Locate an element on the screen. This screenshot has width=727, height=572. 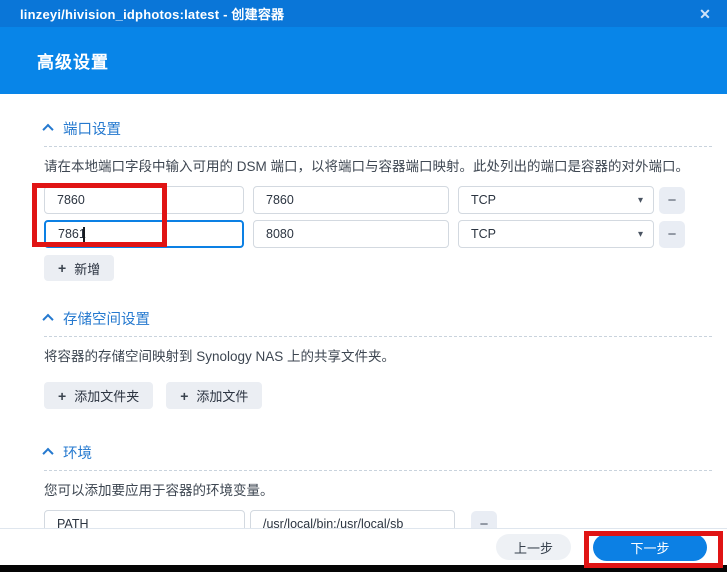
remove-env-button: − is located at coordinates (484, 519).